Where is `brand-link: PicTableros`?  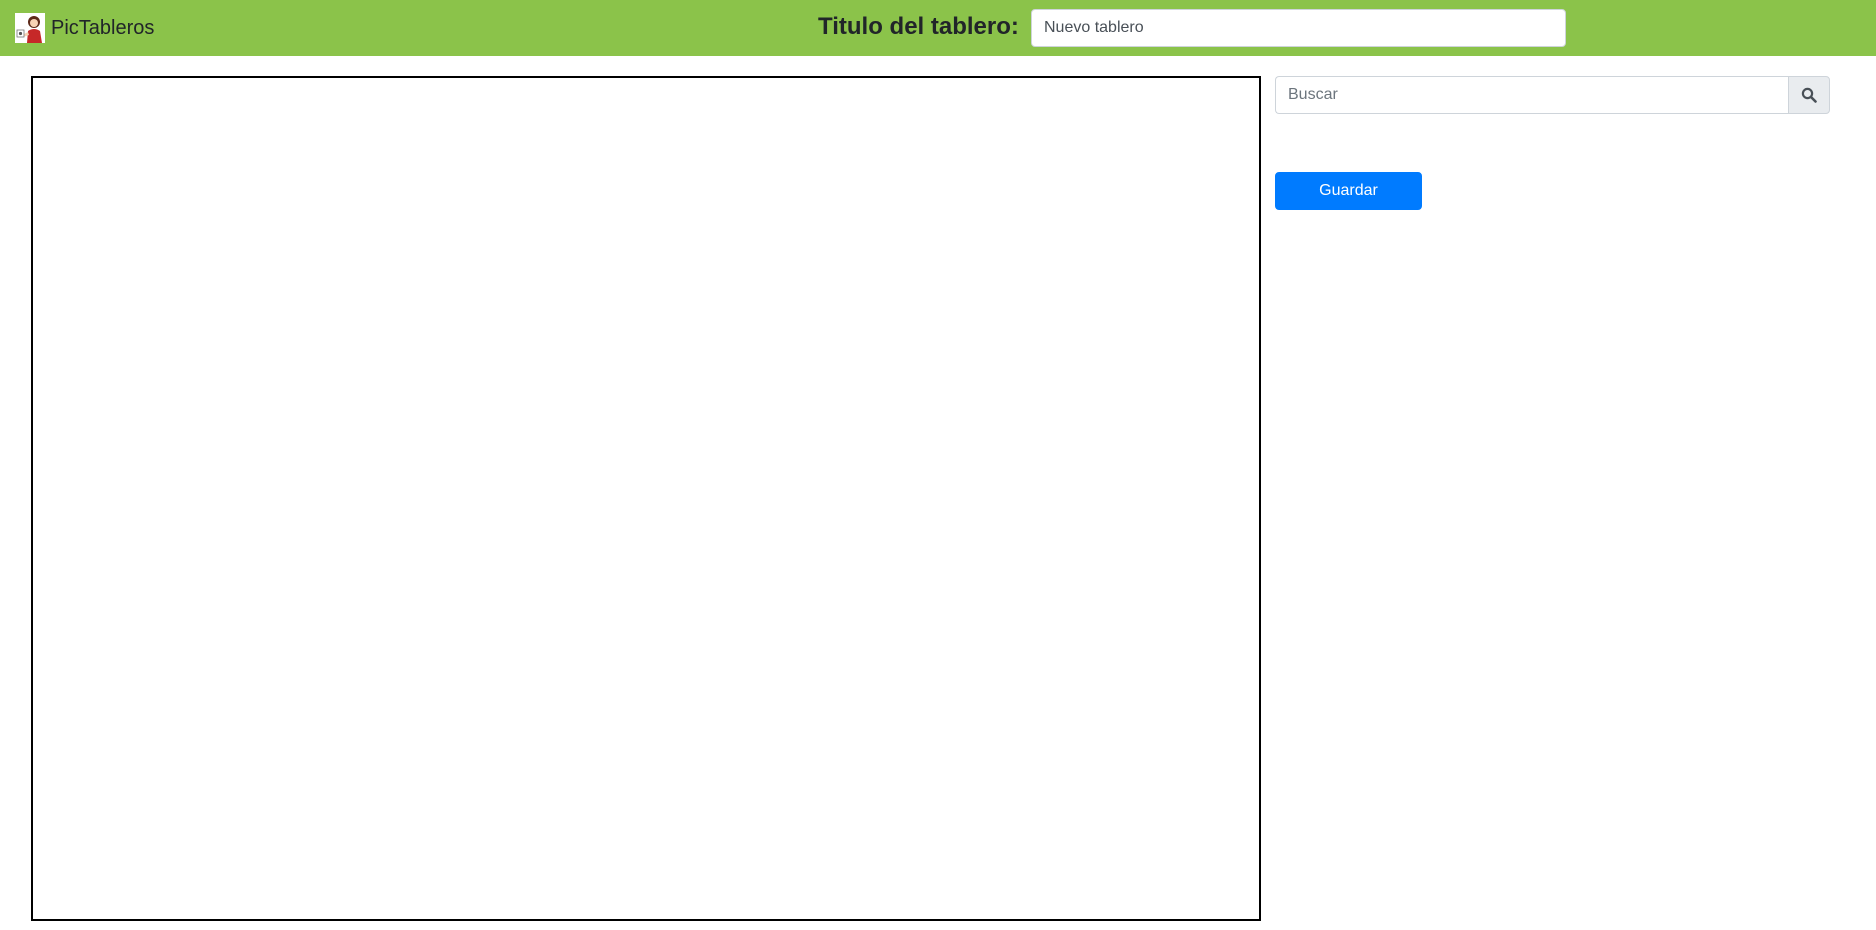 brand-link: PicTableros is located at coordinates (84, 28).